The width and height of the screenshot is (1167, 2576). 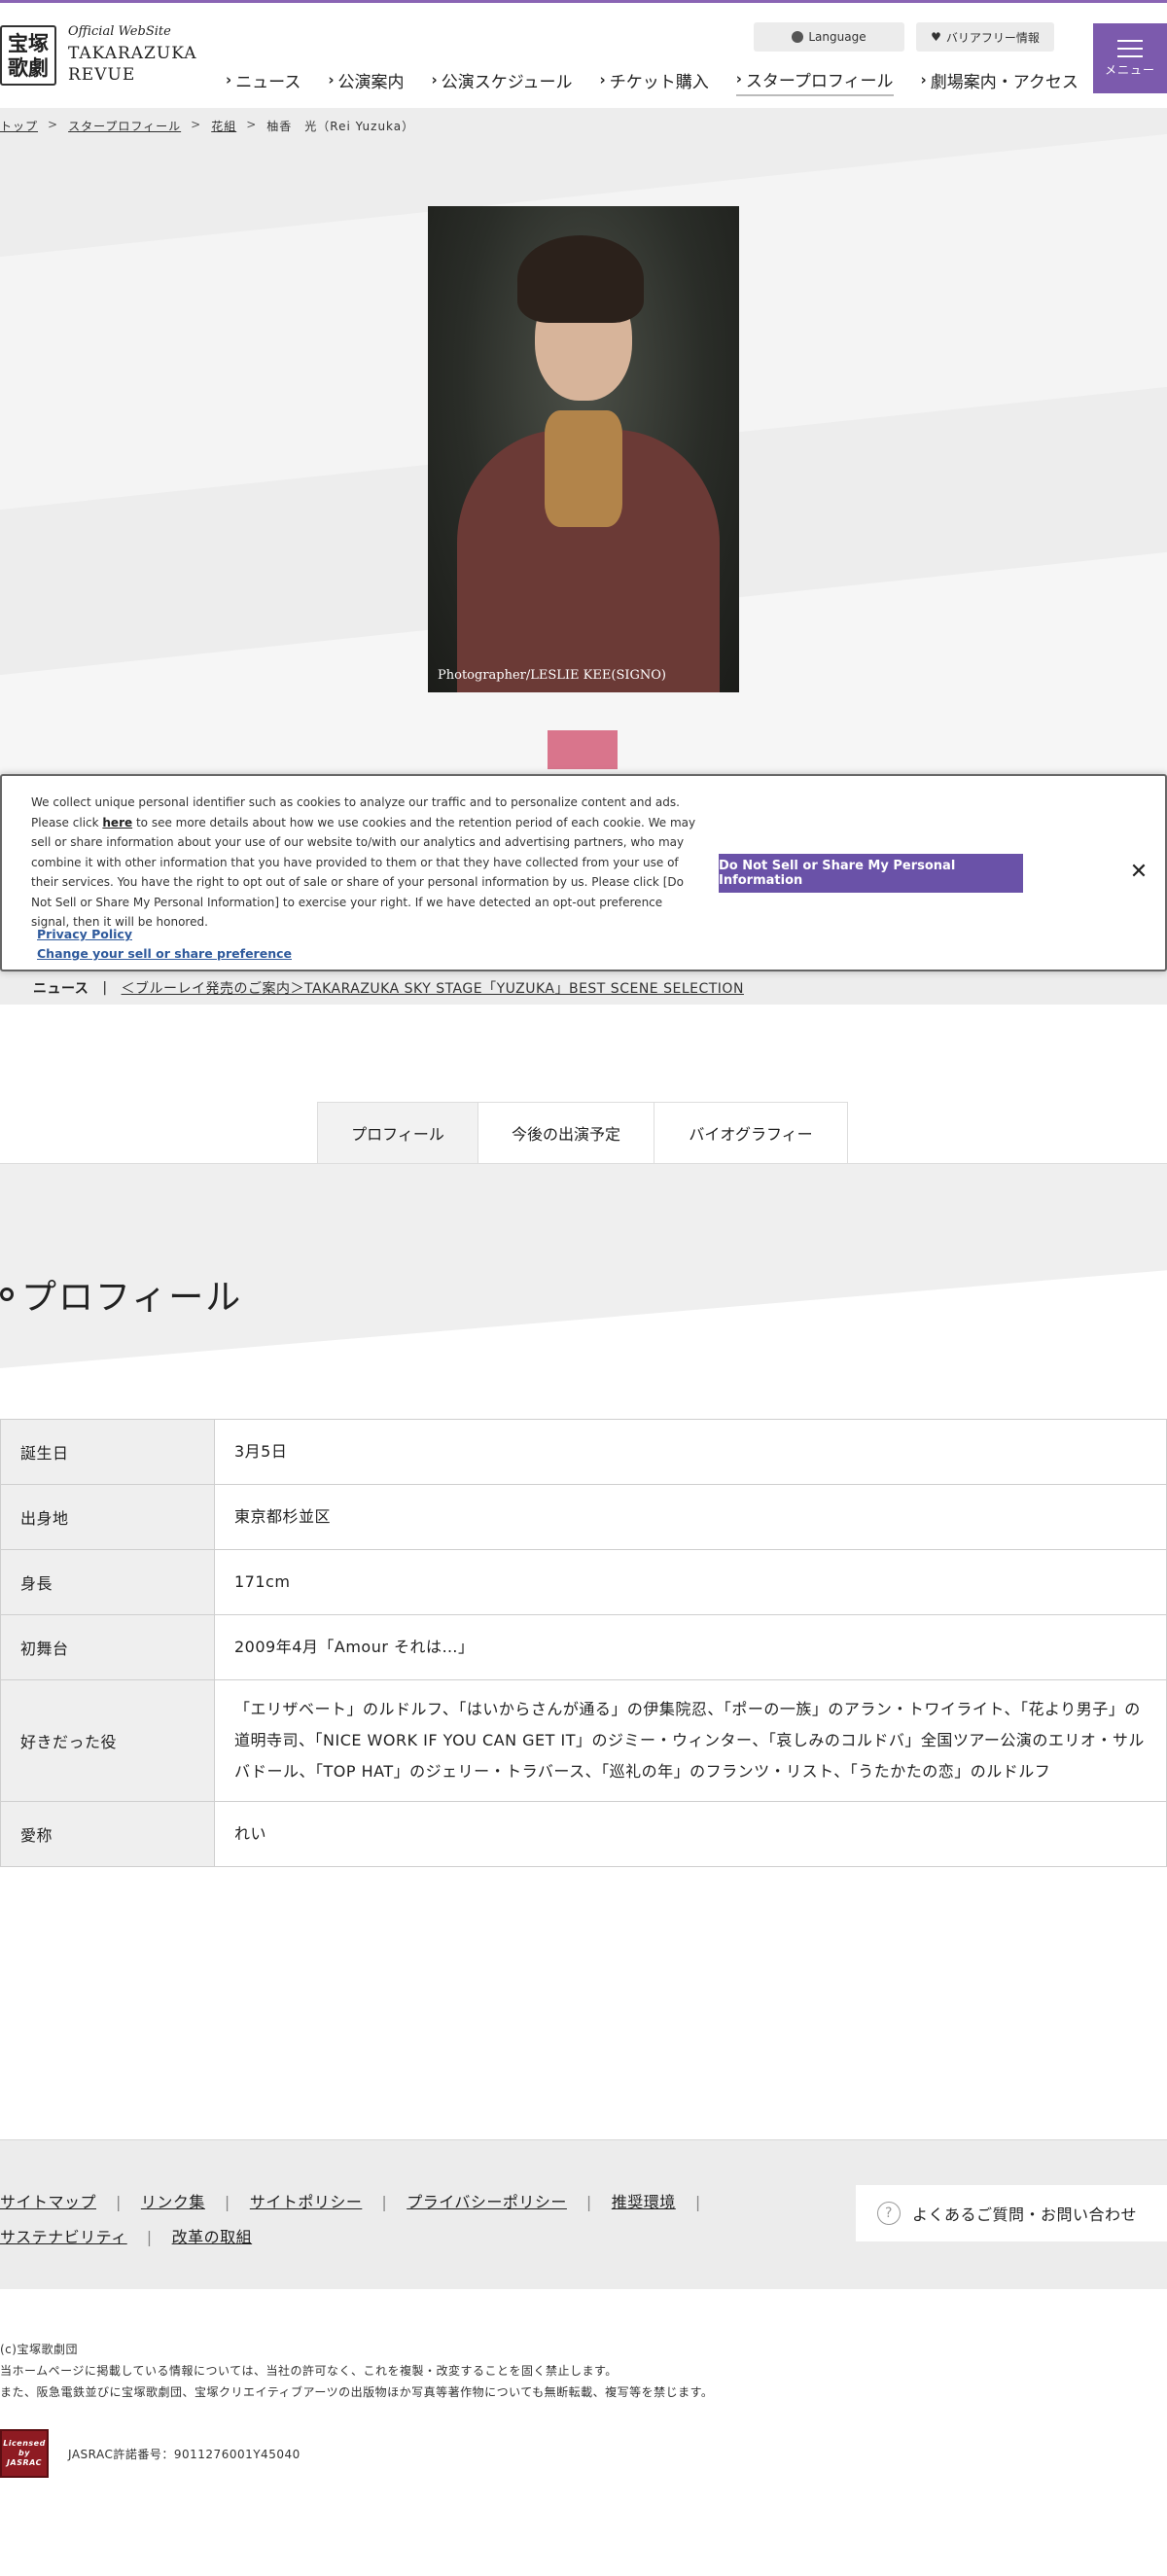 I want to click on troupe-icon, so click(x=583, y=749).